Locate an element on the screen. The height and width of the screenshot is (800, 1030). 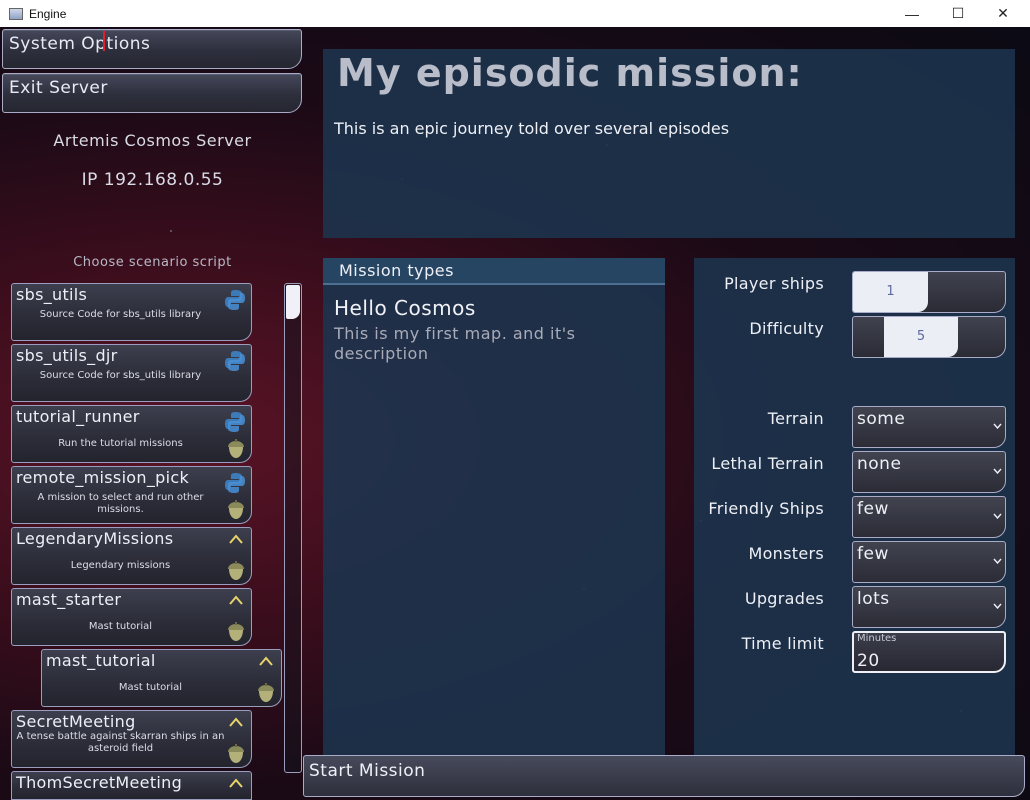
terrain-value: some is located at coordinates (881, 419).